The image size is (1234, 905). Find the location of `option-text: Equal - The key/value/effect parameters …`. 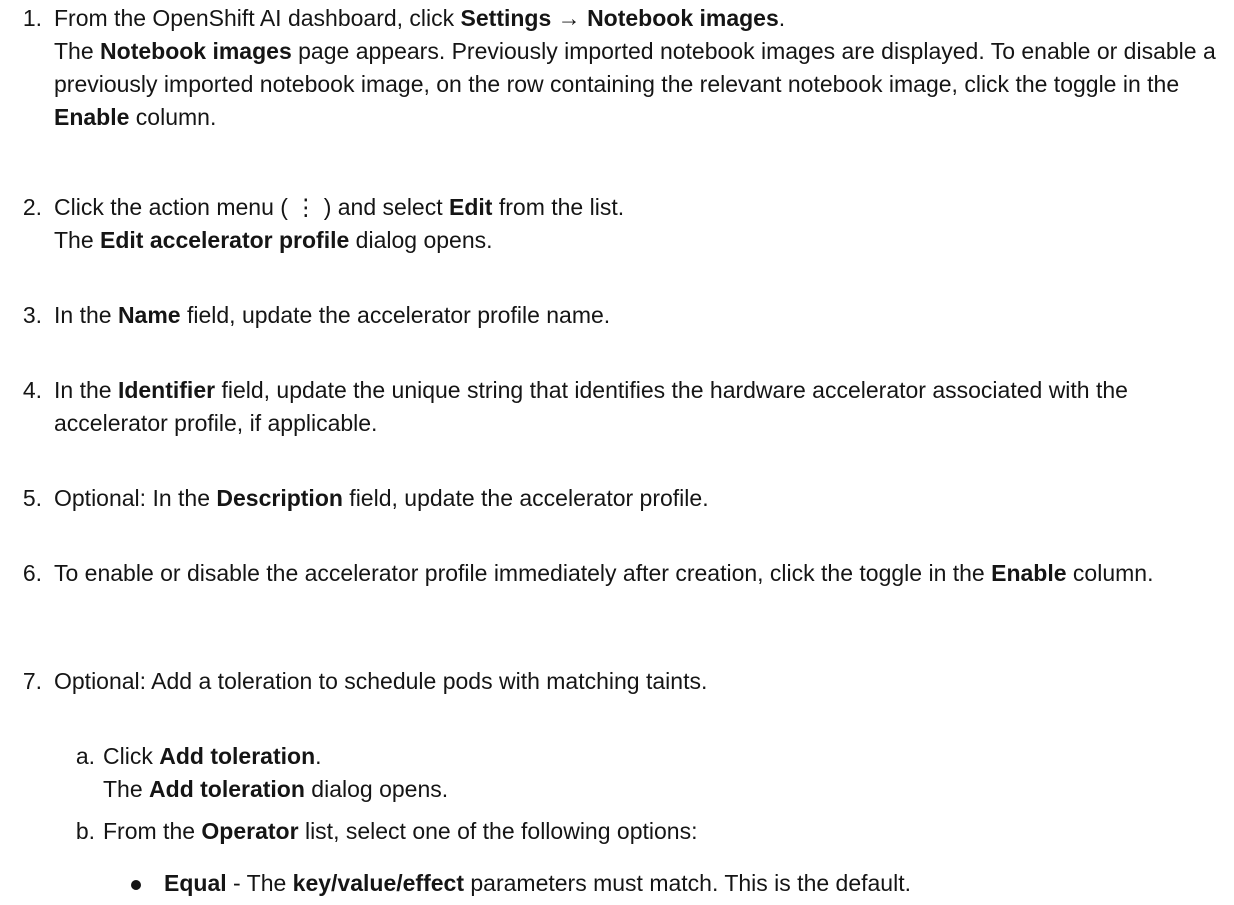

option-text: Equal - The key/value/effect parameters … is located at coordinates (537, 883).